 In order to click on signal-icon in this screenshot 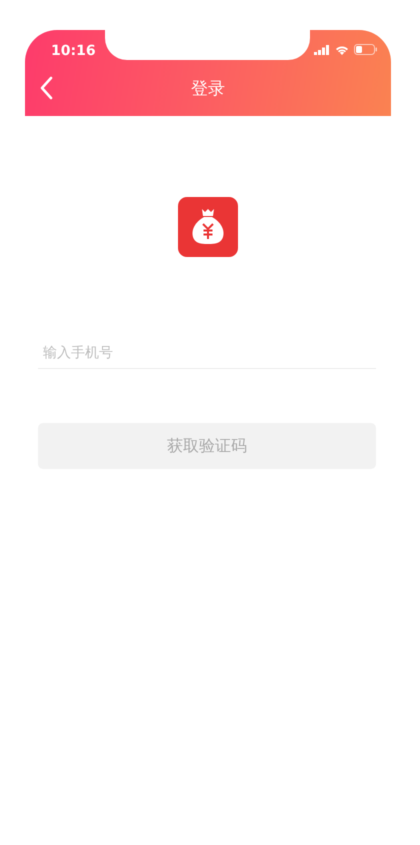, I will do `click(322, 49)`.